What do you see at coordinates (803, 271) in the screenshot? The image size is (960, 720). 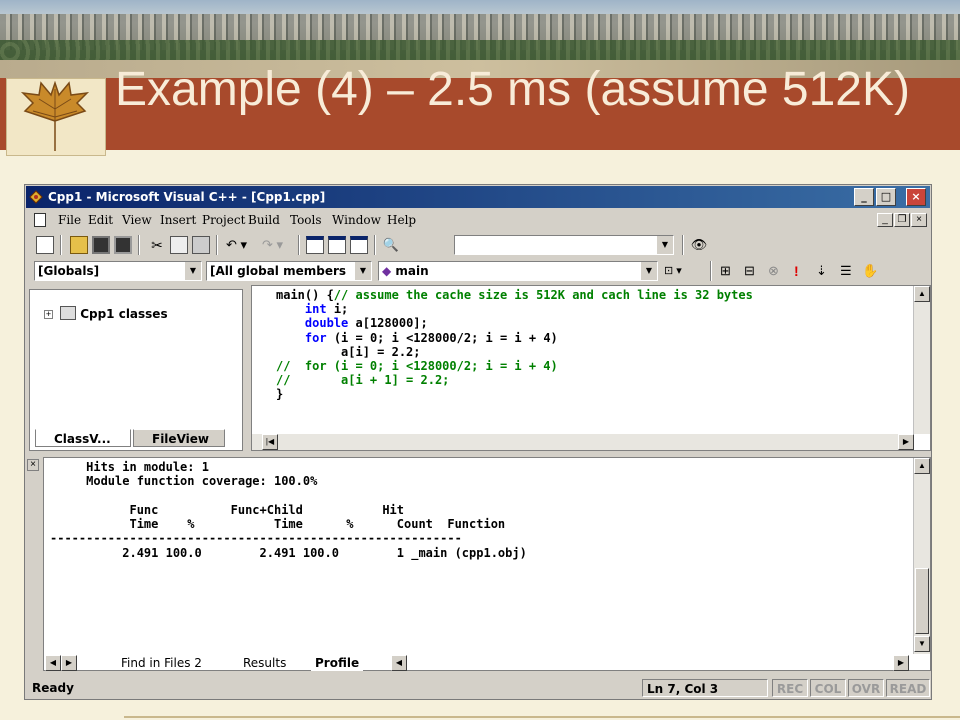 I see `execute-icon: !` at bounding box center [803, 271].